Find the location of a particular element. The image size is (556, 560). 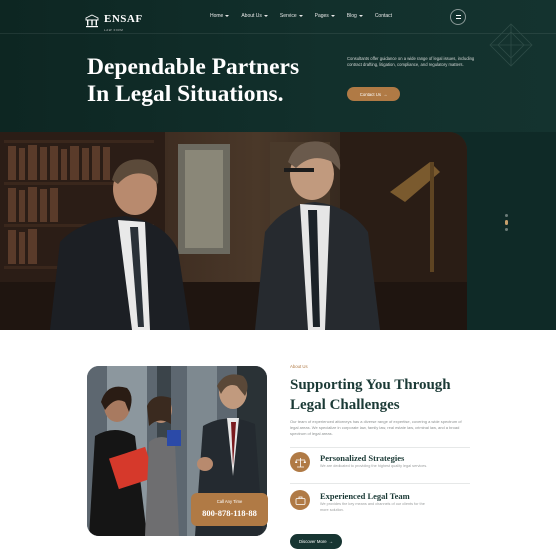

discover-more-label: Discover More is located at coordinates (313, 541).